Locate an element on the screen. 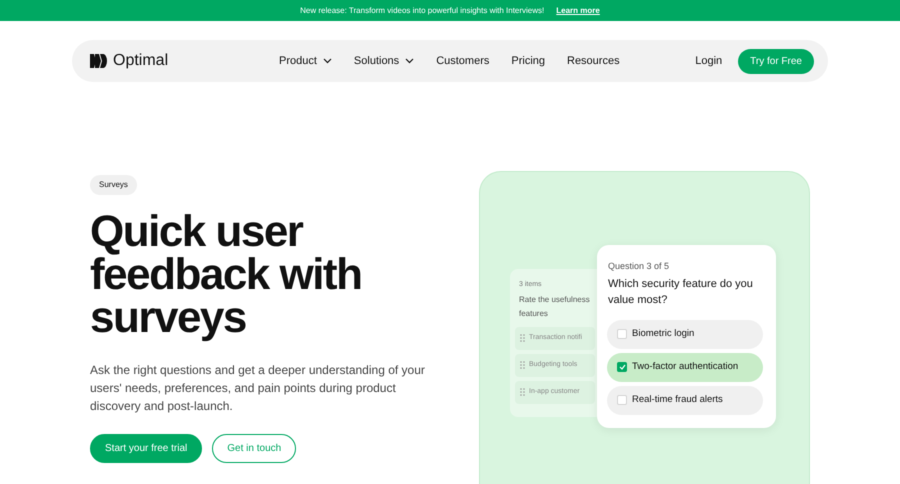 Image resolution: width=900 pixels, height=484 pixels. hero-description: Ask the right questions and get a deeper understanding of your users' needs, preferences, and pain points during product discovery and post-launch. is located at coordinates (258, 388).